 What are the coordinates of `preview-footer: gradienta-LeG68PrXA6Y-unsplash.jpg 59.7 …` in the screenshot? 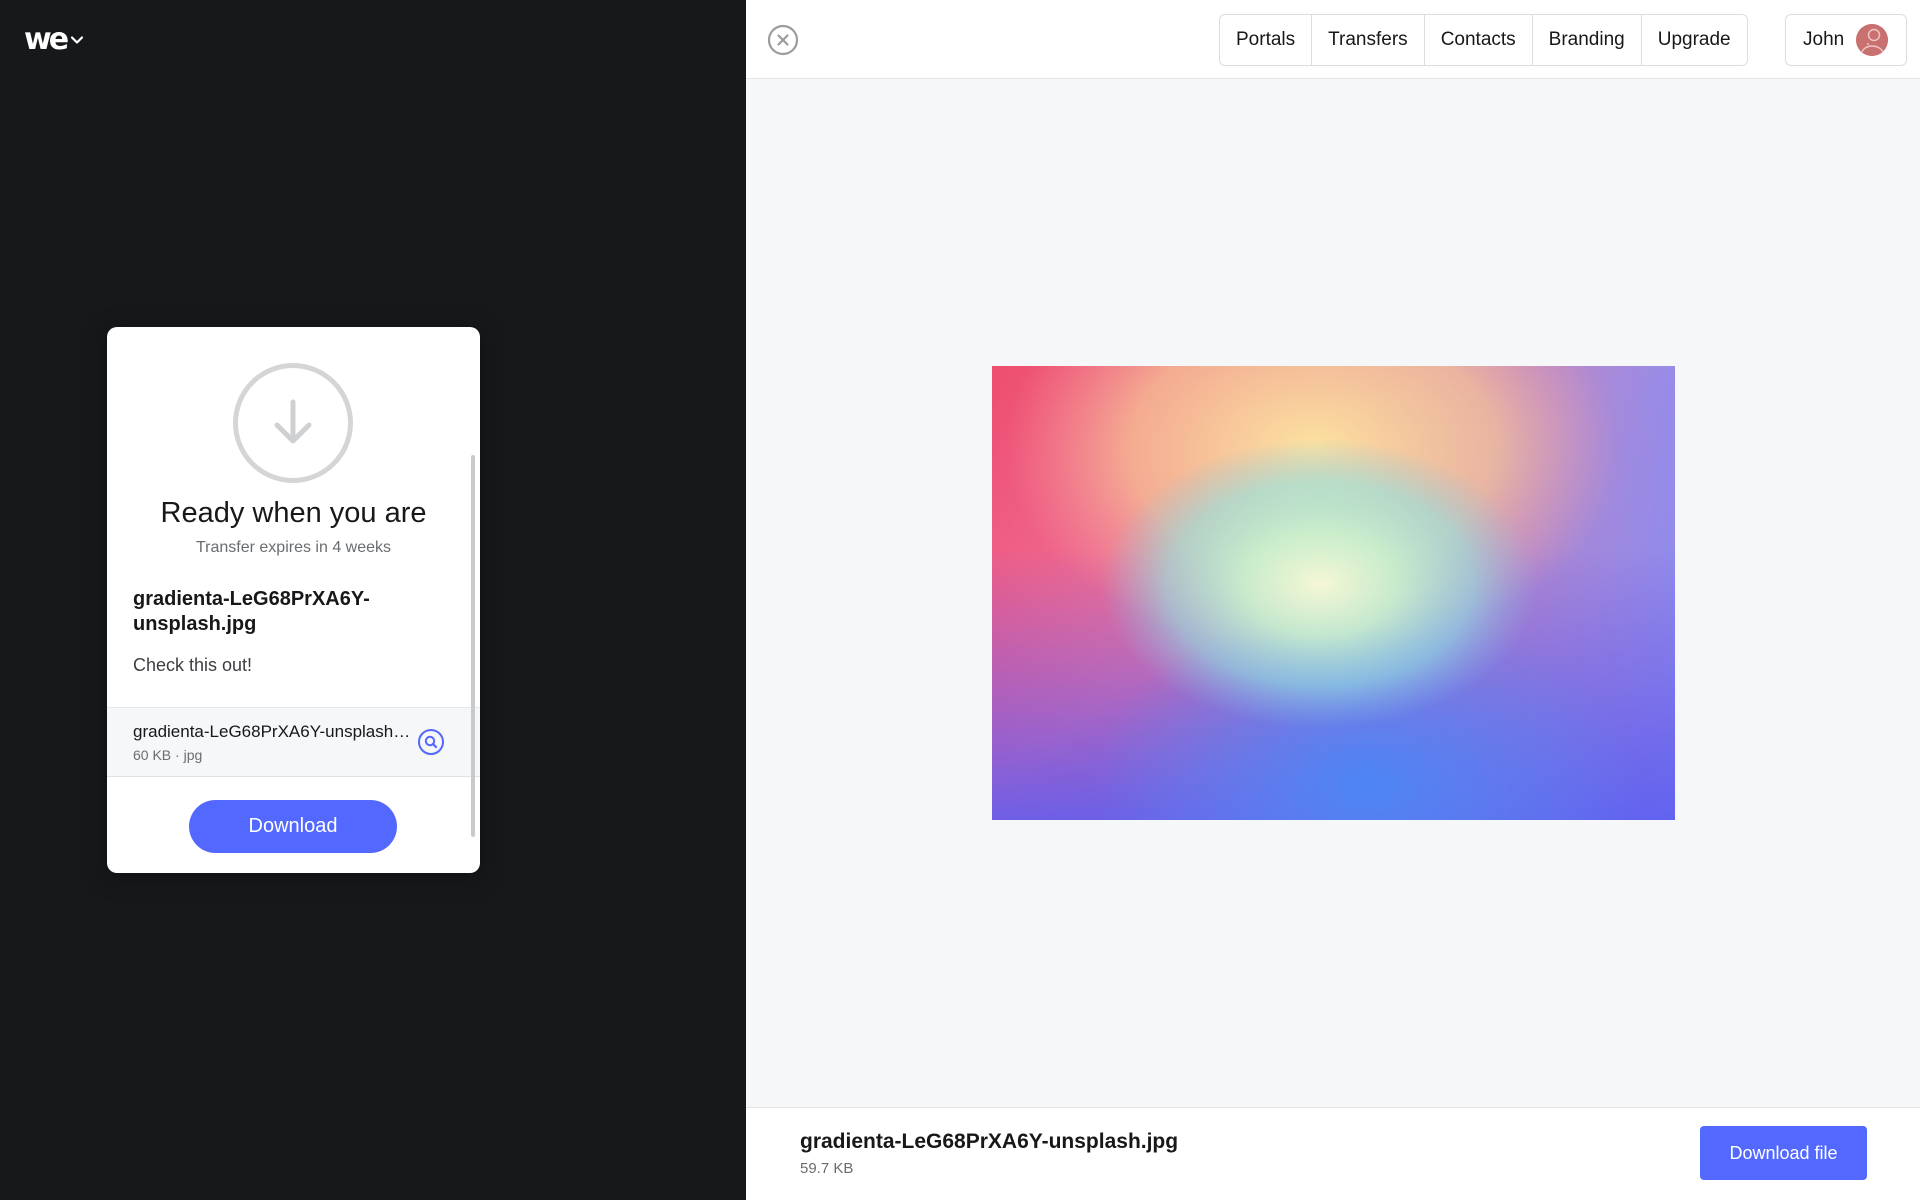 It's located at (1333, 1153).